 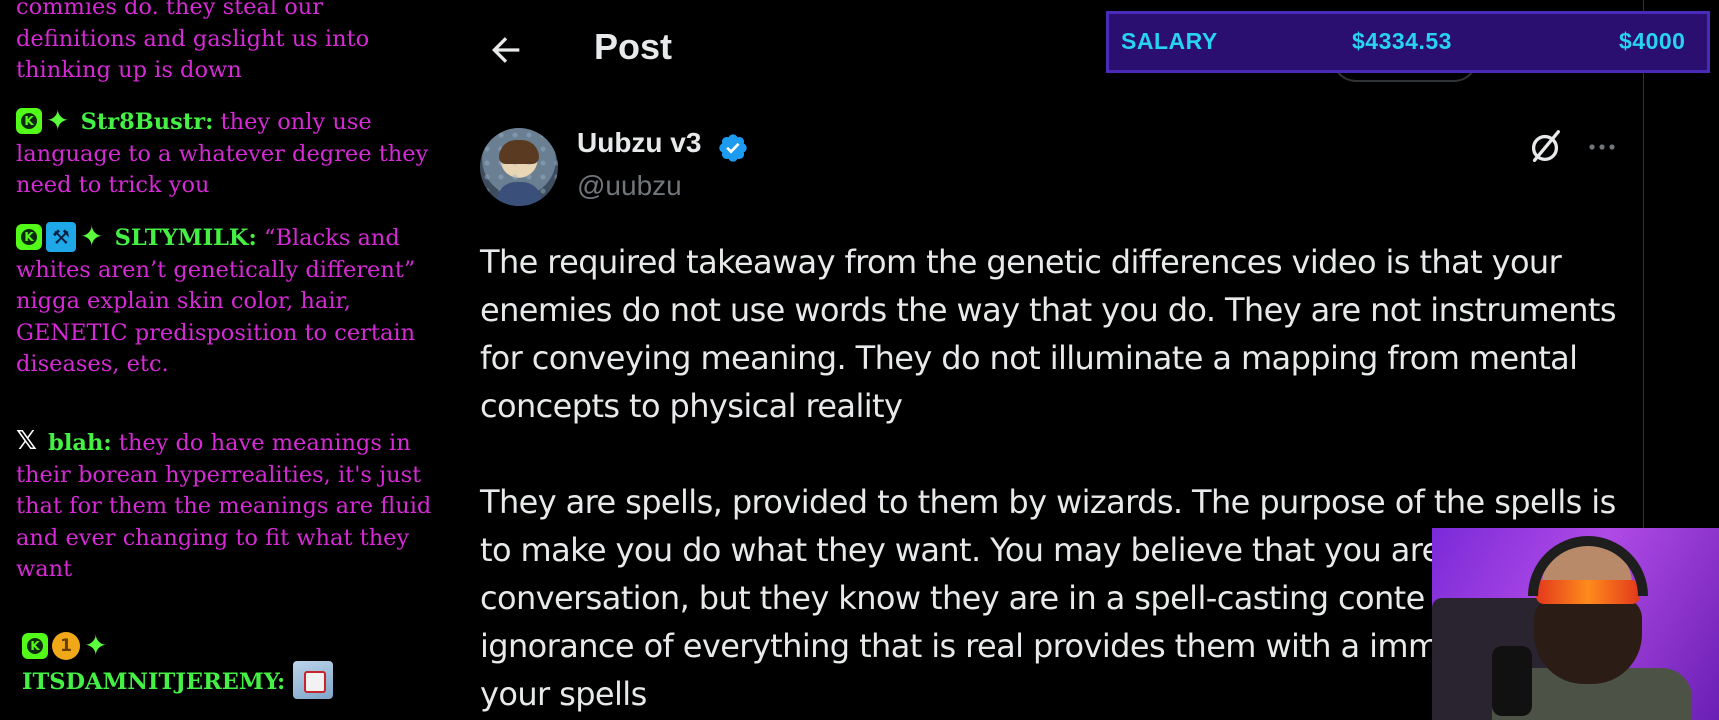 What do you see at coordinates (506, 50) in the screenshot?
I see `back-arrow-icon` at bounding box center [506, 50].